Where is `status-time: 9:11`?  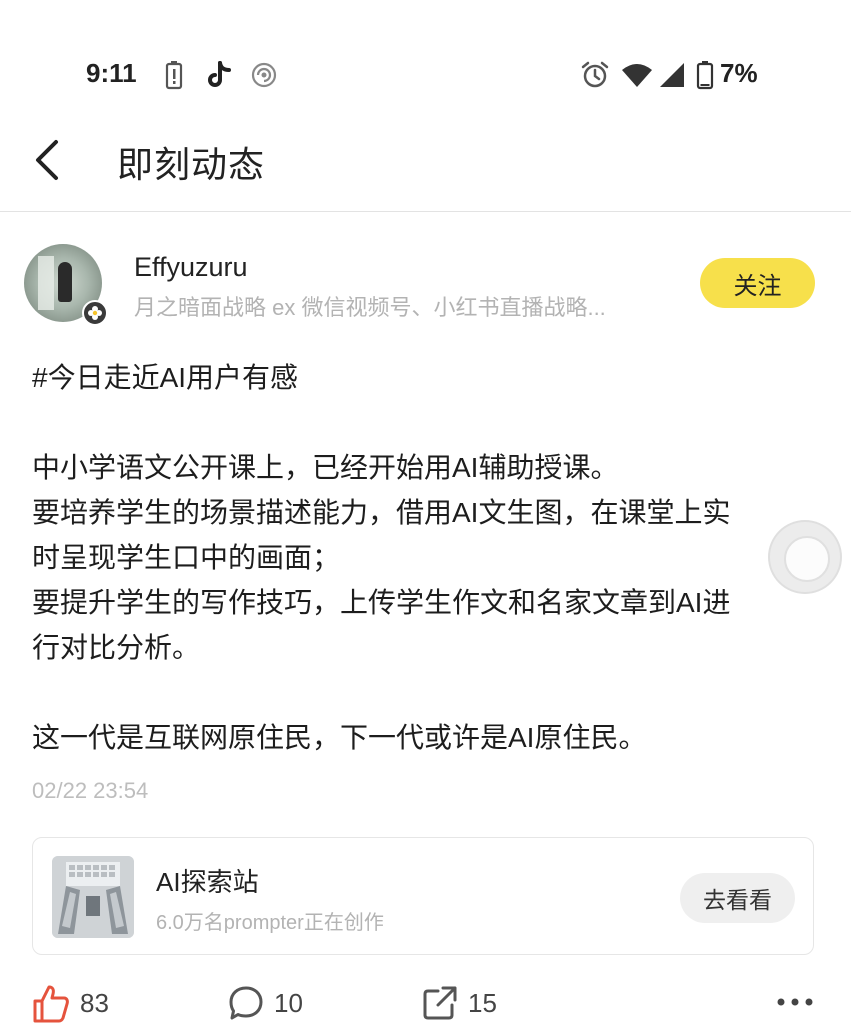
status-time: 9:11 is located at coordinates (111, 73).